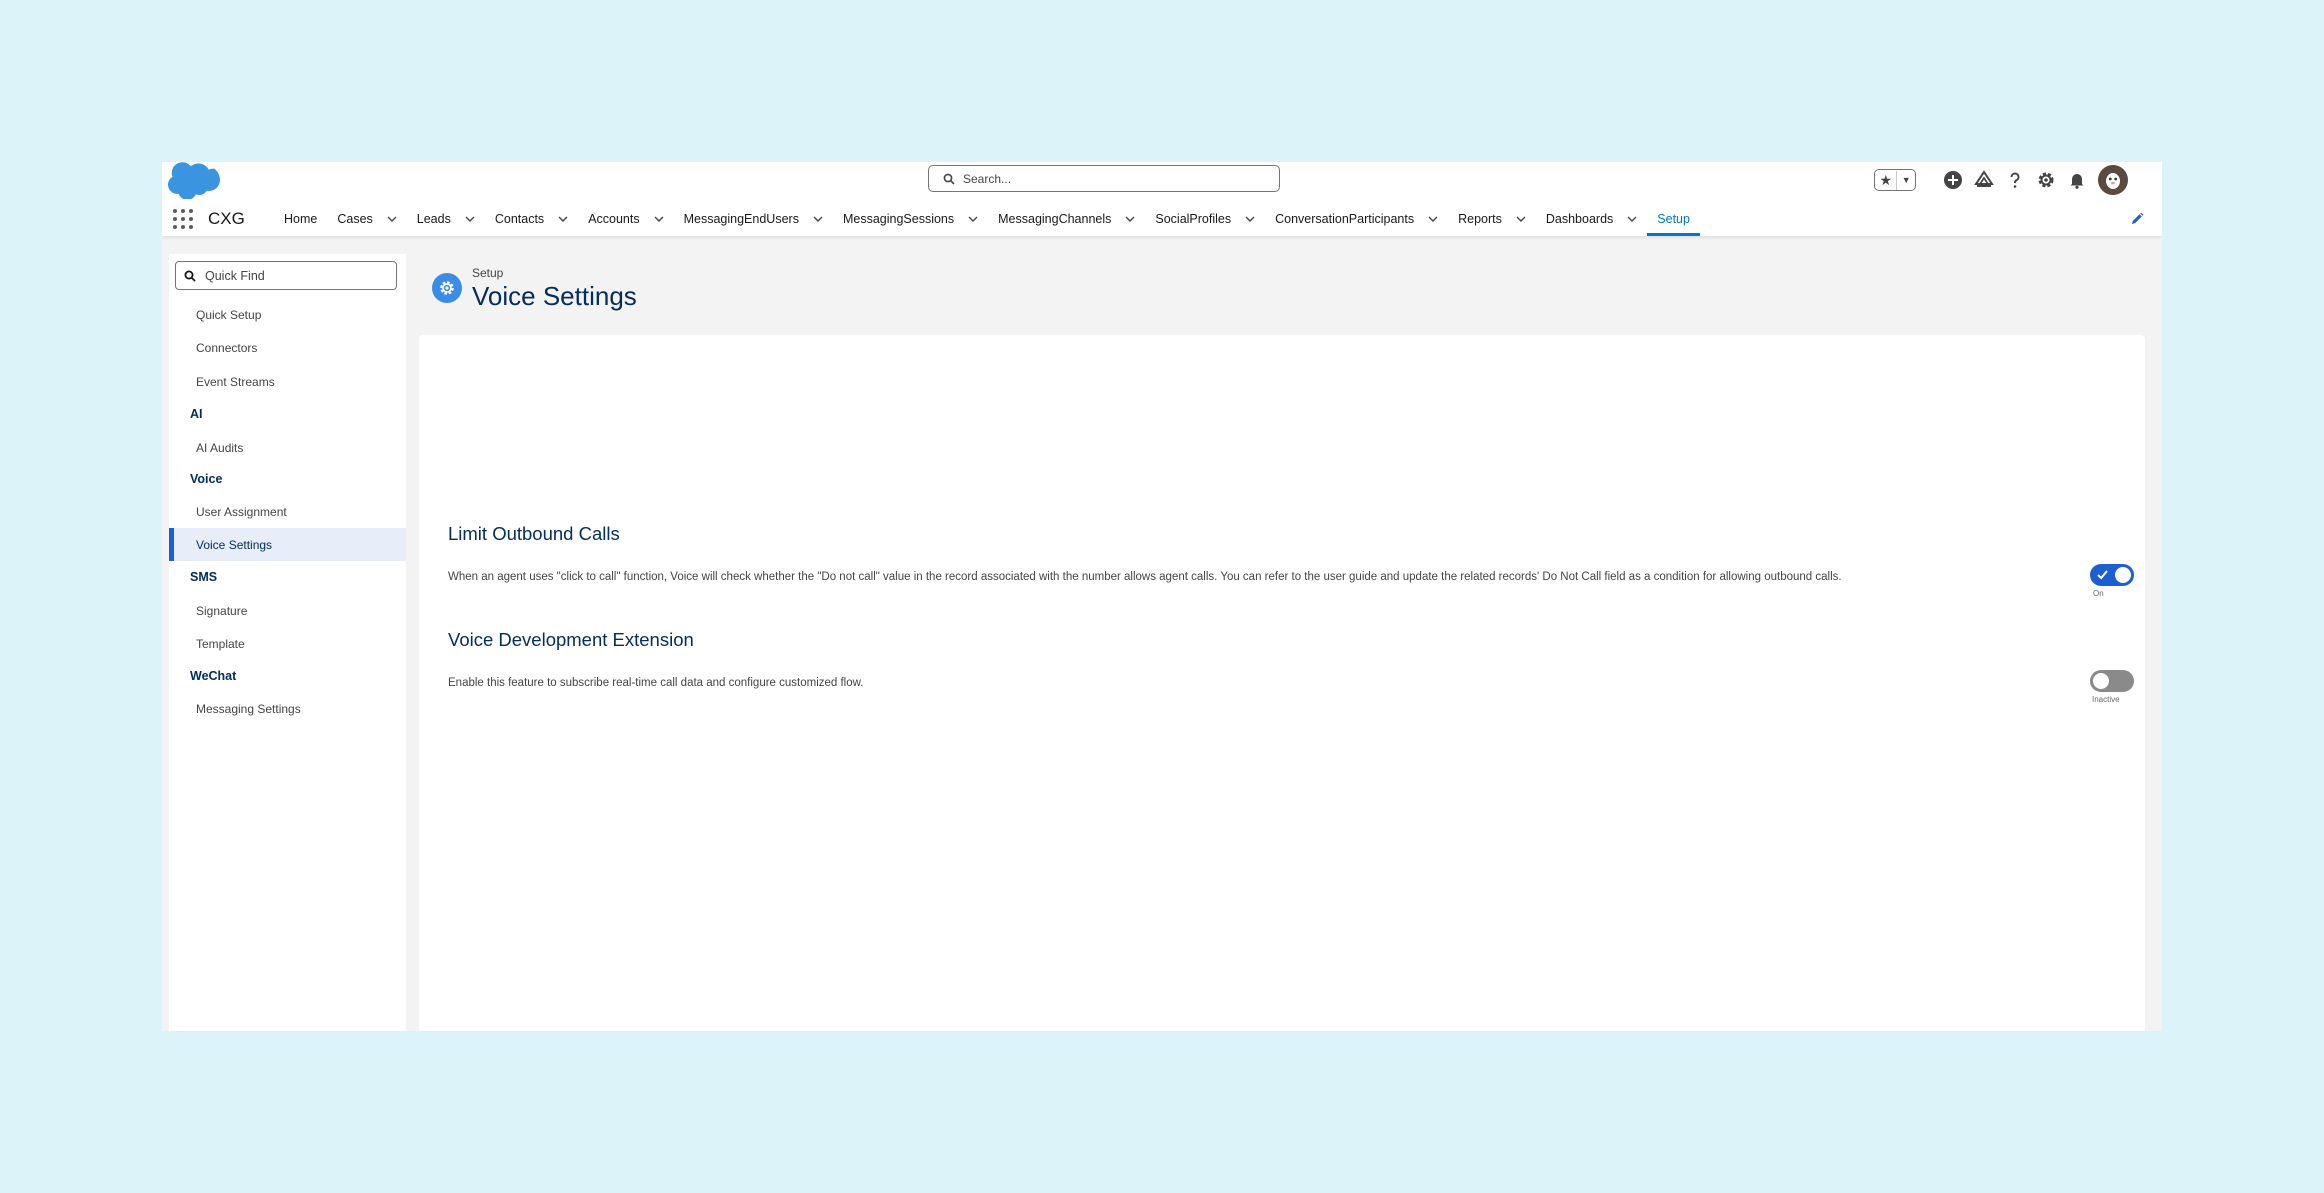 This screenshot has height=1193, width=2324. I want to click on toggle-status-label: Inactive, so click(2106, 699).